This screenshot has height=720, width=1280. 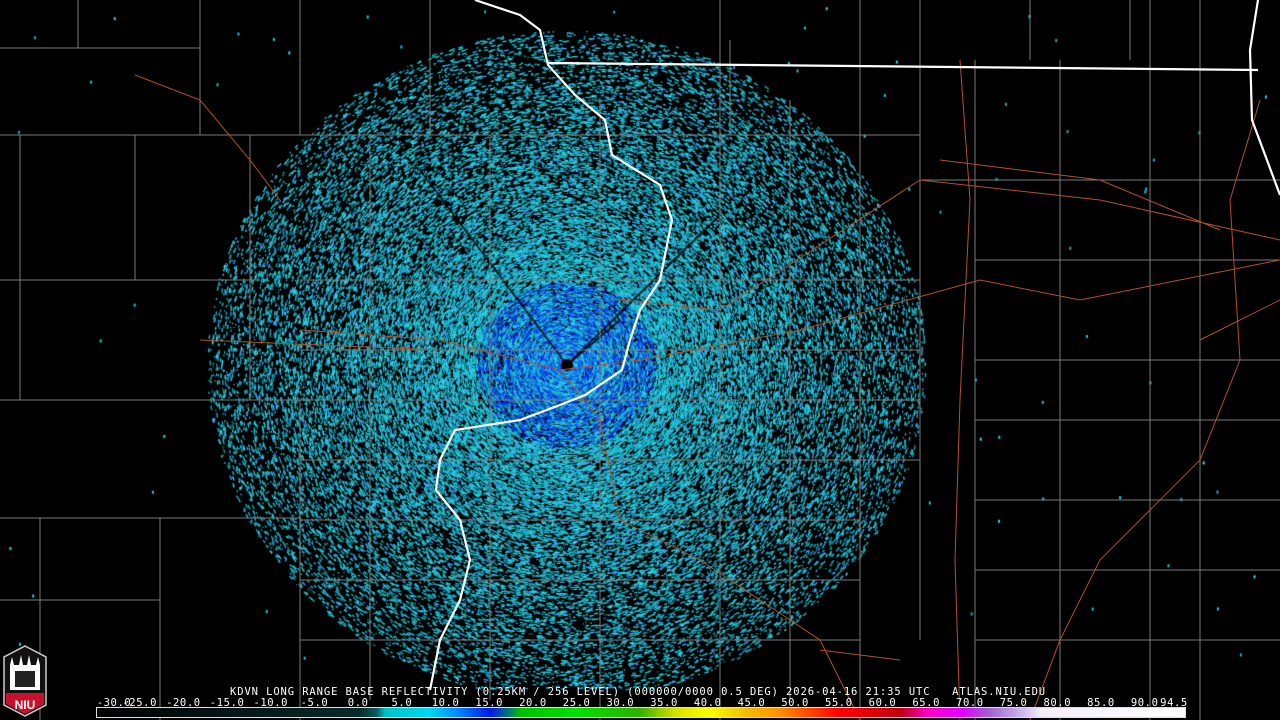 What do you see at coordinates (641, 712) in the screenshot?
I see `reflectivity-color-bar` at bounding box center [641, 712].